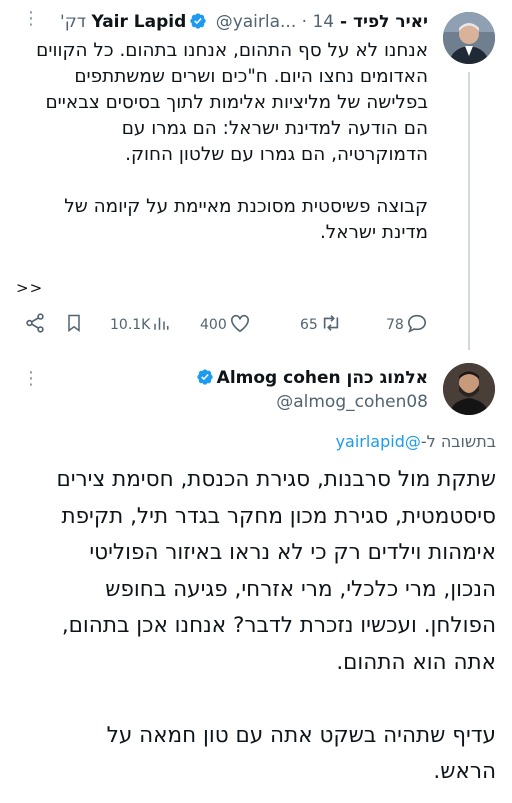 Image resolution: width=512 pixels, height=803 pixels. What do you see at coordinates (309, 325) in the screenshot?
I see `retweets-count: 65` at bounding box center [309, 325].